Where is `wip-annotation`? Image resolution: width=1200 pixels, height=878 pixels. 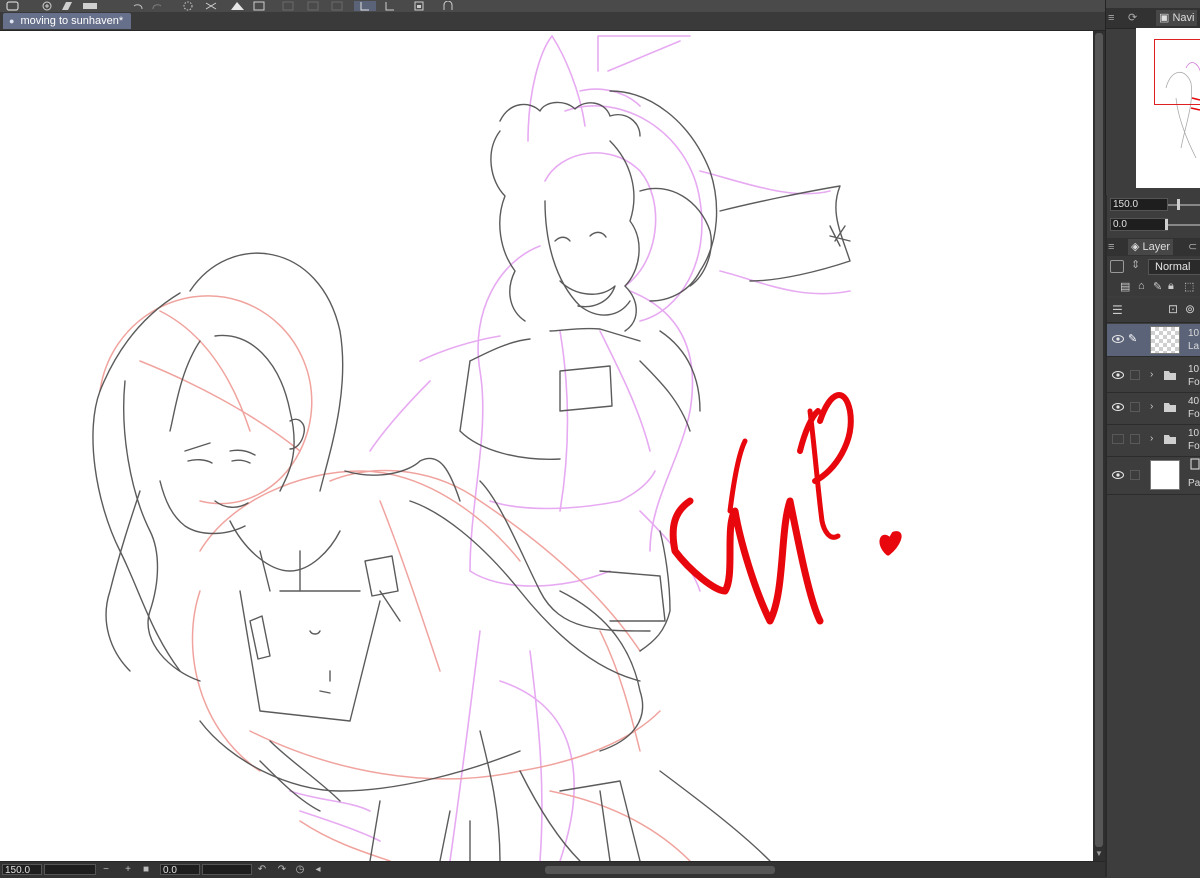 wip-annotation is located at coordinates (785, 508).